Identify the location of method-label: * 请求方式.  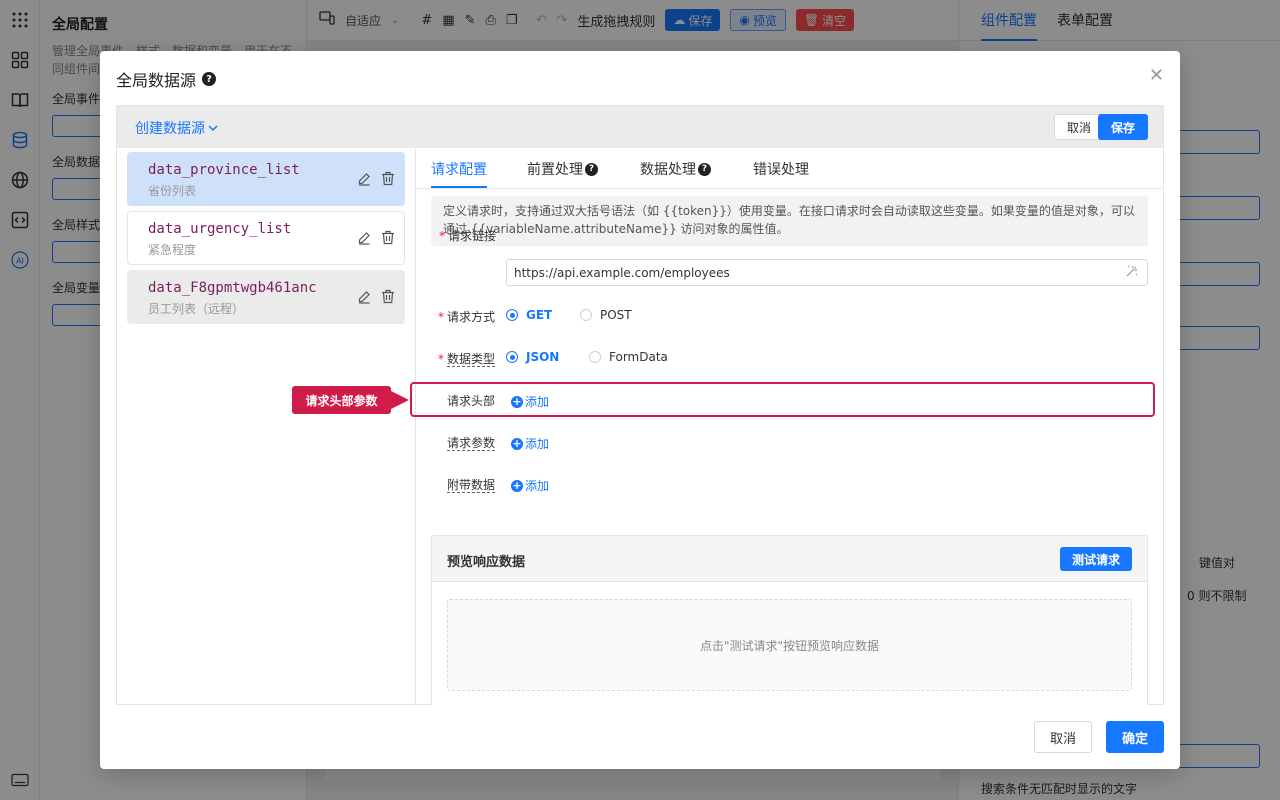
(455, 316).